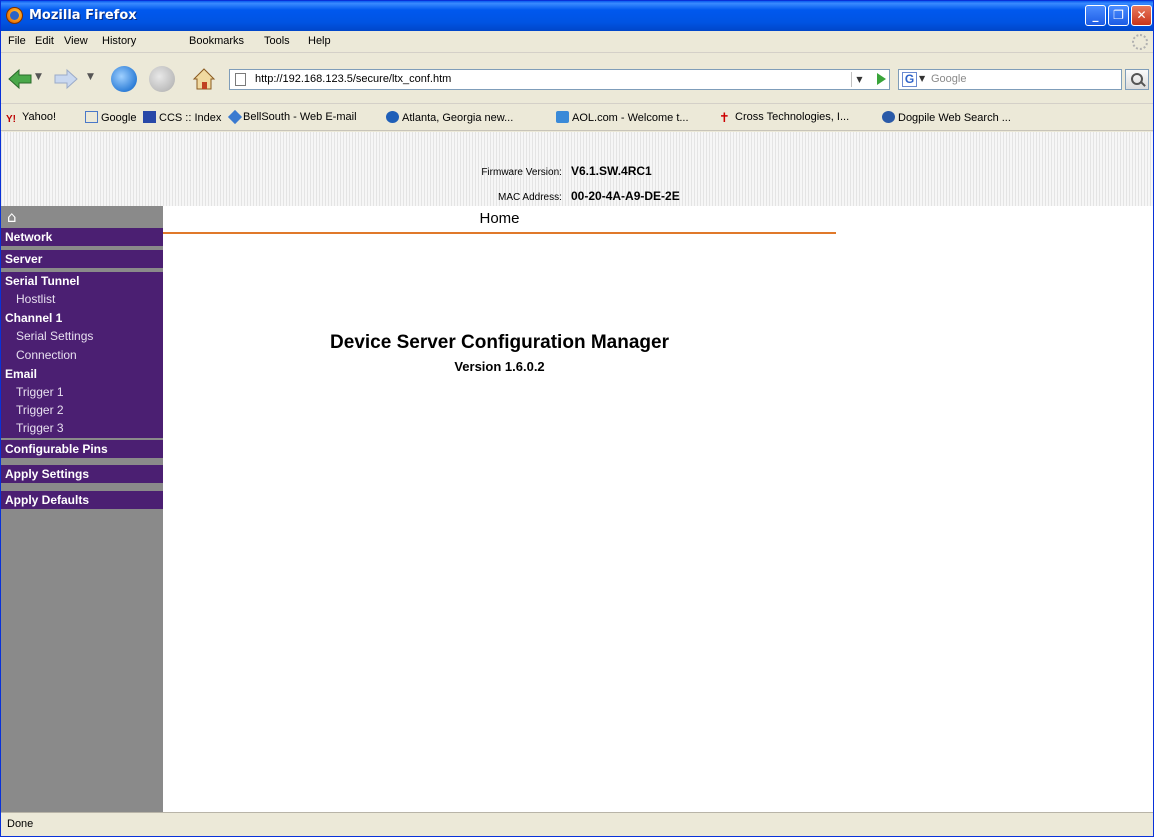 This screenshot has height=837, width=1154. I want to click on firefox-icon, so click(14, 15).